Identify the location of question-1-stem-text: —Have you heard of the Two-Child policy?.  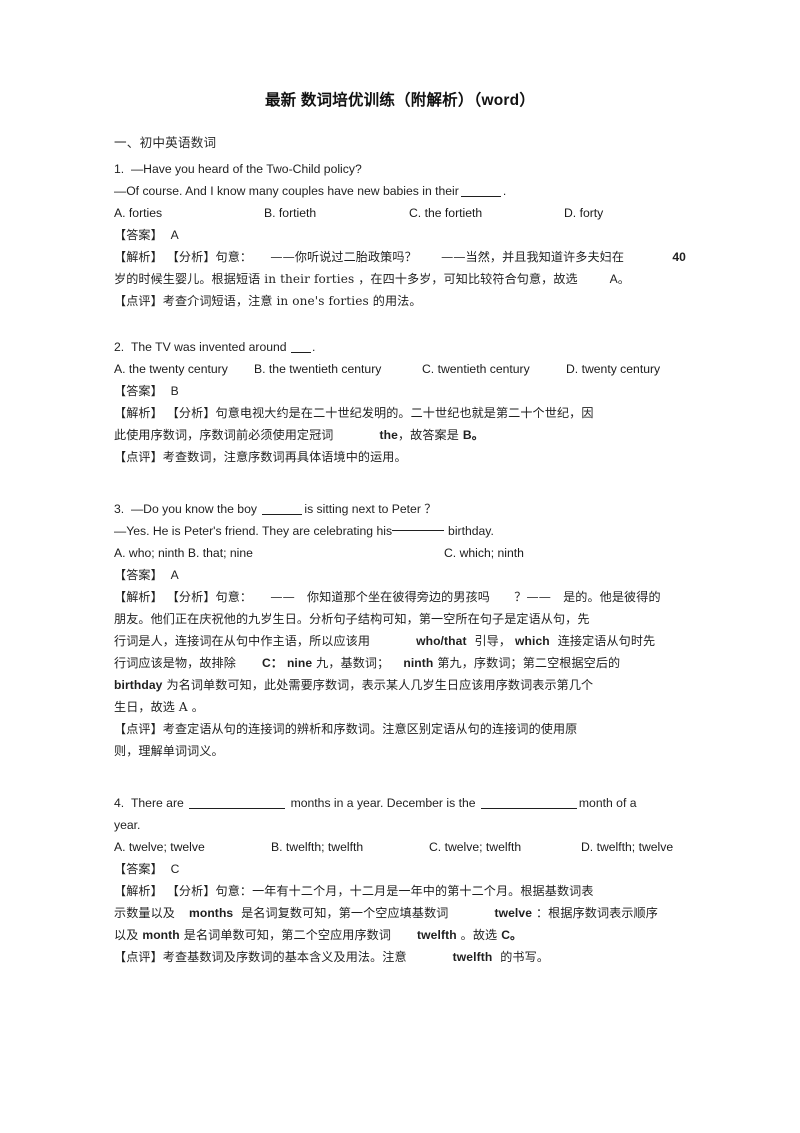
(246, 169).